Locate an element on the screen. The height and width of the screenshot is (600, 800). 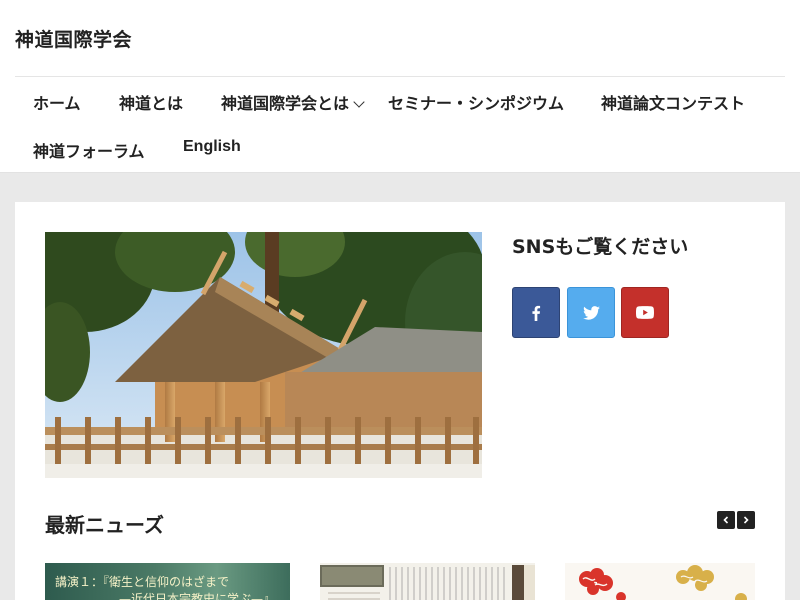
news-thumbnail-pattern is located at coordinates (660, 581).